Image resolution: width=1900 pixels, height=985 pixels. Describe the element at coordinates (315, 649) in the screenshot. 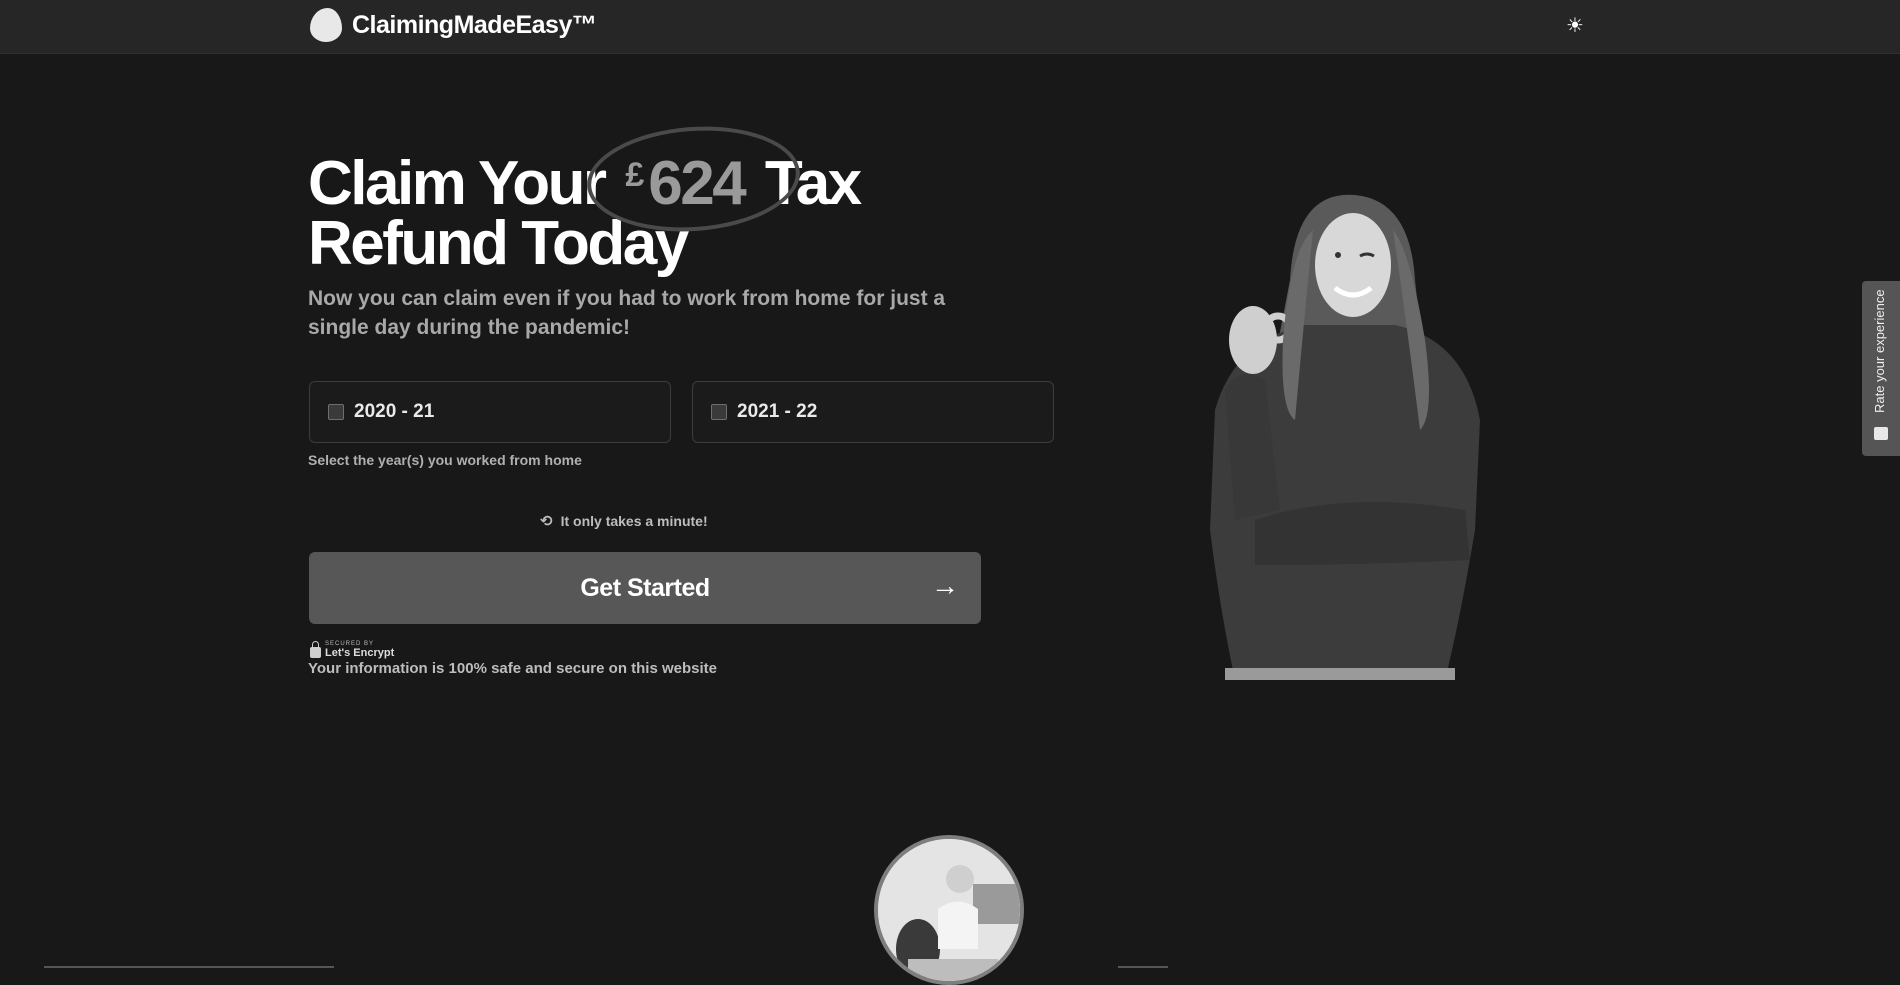

I see `lock-icon` at that location.